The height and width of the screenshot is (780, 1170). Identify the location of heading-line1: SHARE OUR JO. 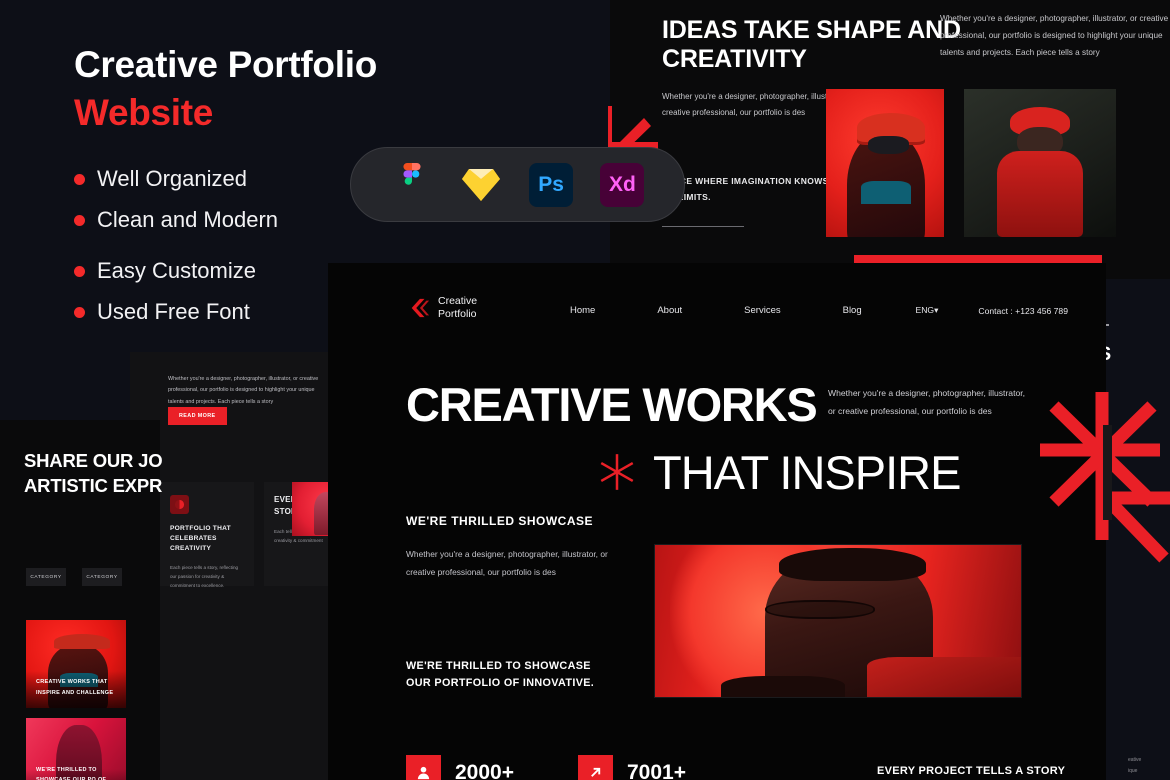
(93, 460).